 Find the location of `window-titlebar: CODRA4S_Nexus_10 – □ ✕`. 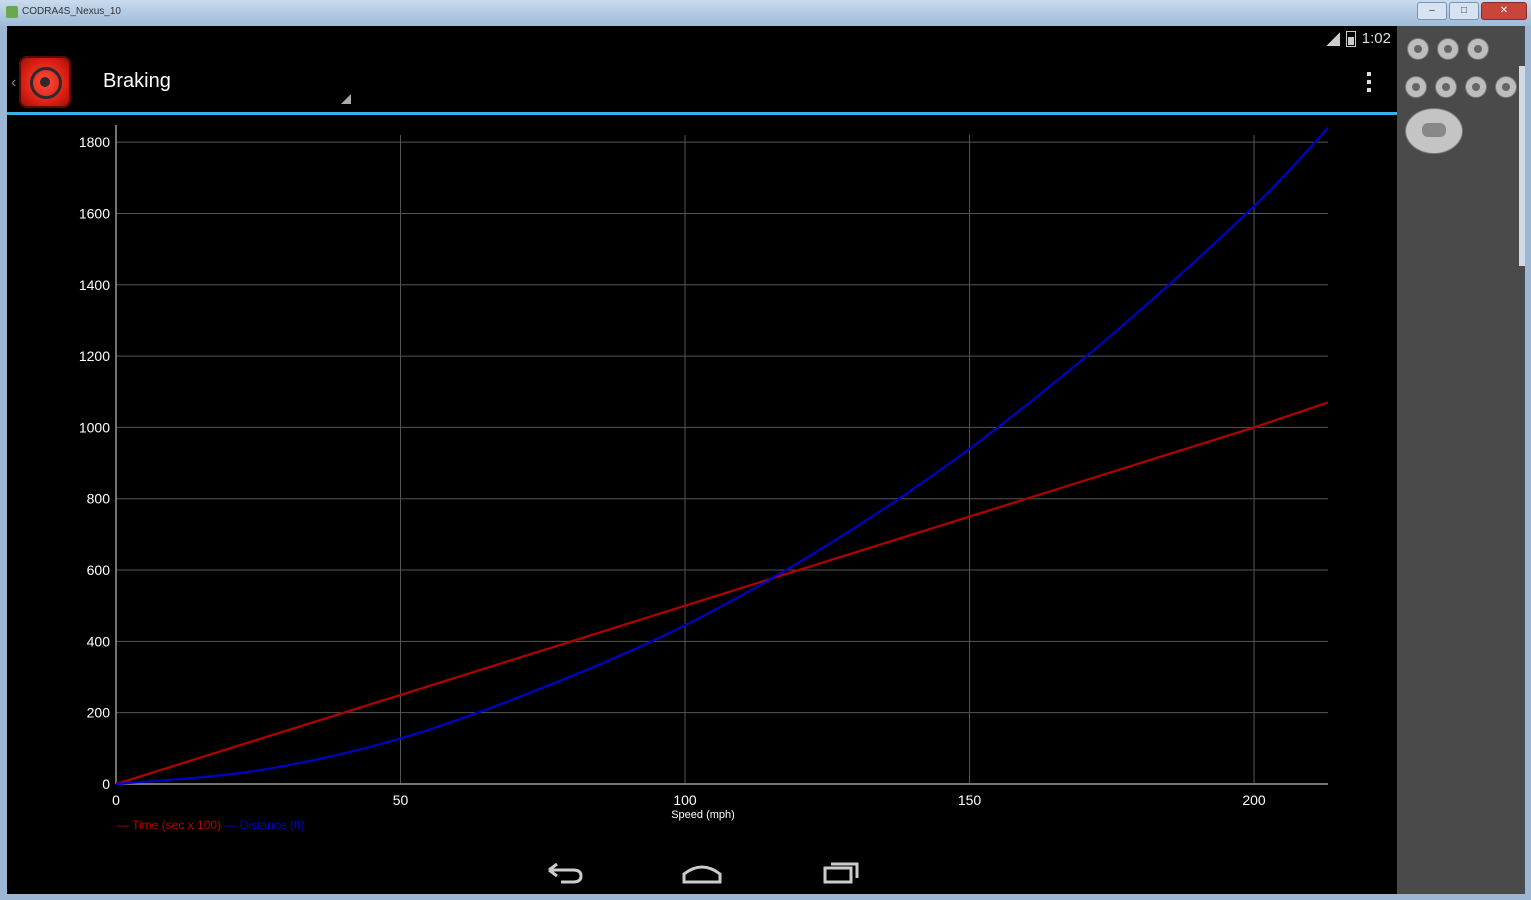

window-titlebar: CODRA4S_Nexus_10 – □ ✕ is located at coordinates (765, 13).